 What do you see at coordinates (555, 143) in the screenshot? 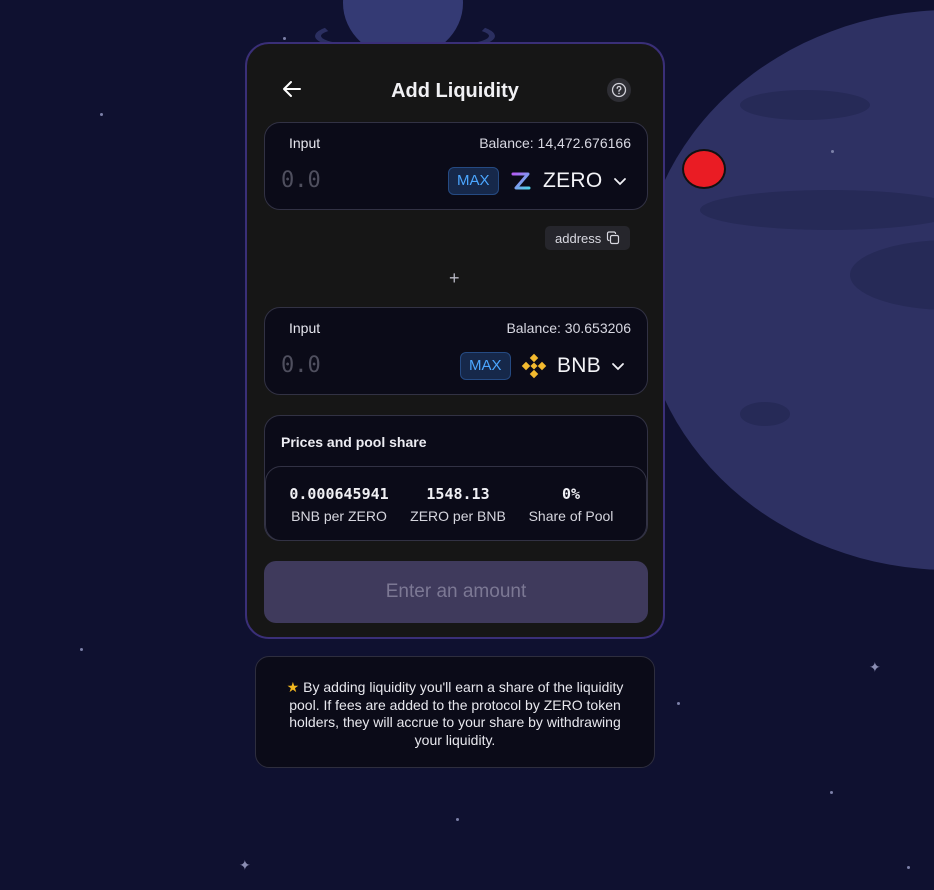
I see `token-a-balance: Balance: 14,472.676166` at bounding box center [555, 143].